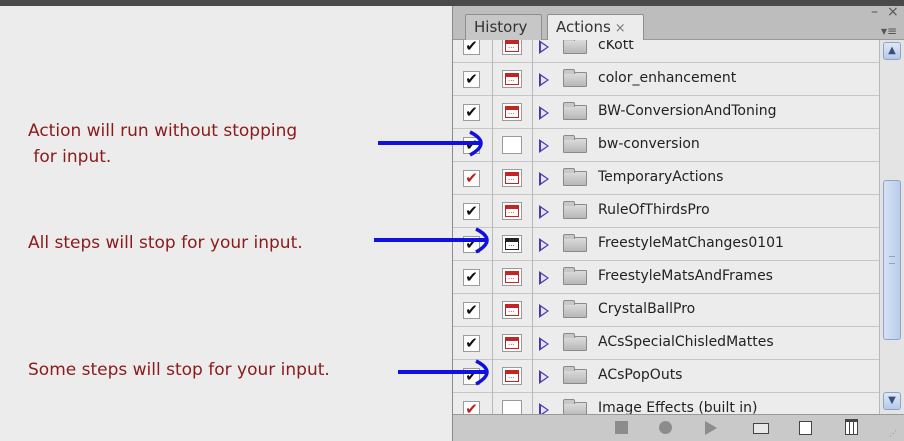 The width and height of the screenshot is (904, 441). What do you see at coordinates (711, 428) in the screenshot?
I see `play-icon` at bounding box center [711, 428].